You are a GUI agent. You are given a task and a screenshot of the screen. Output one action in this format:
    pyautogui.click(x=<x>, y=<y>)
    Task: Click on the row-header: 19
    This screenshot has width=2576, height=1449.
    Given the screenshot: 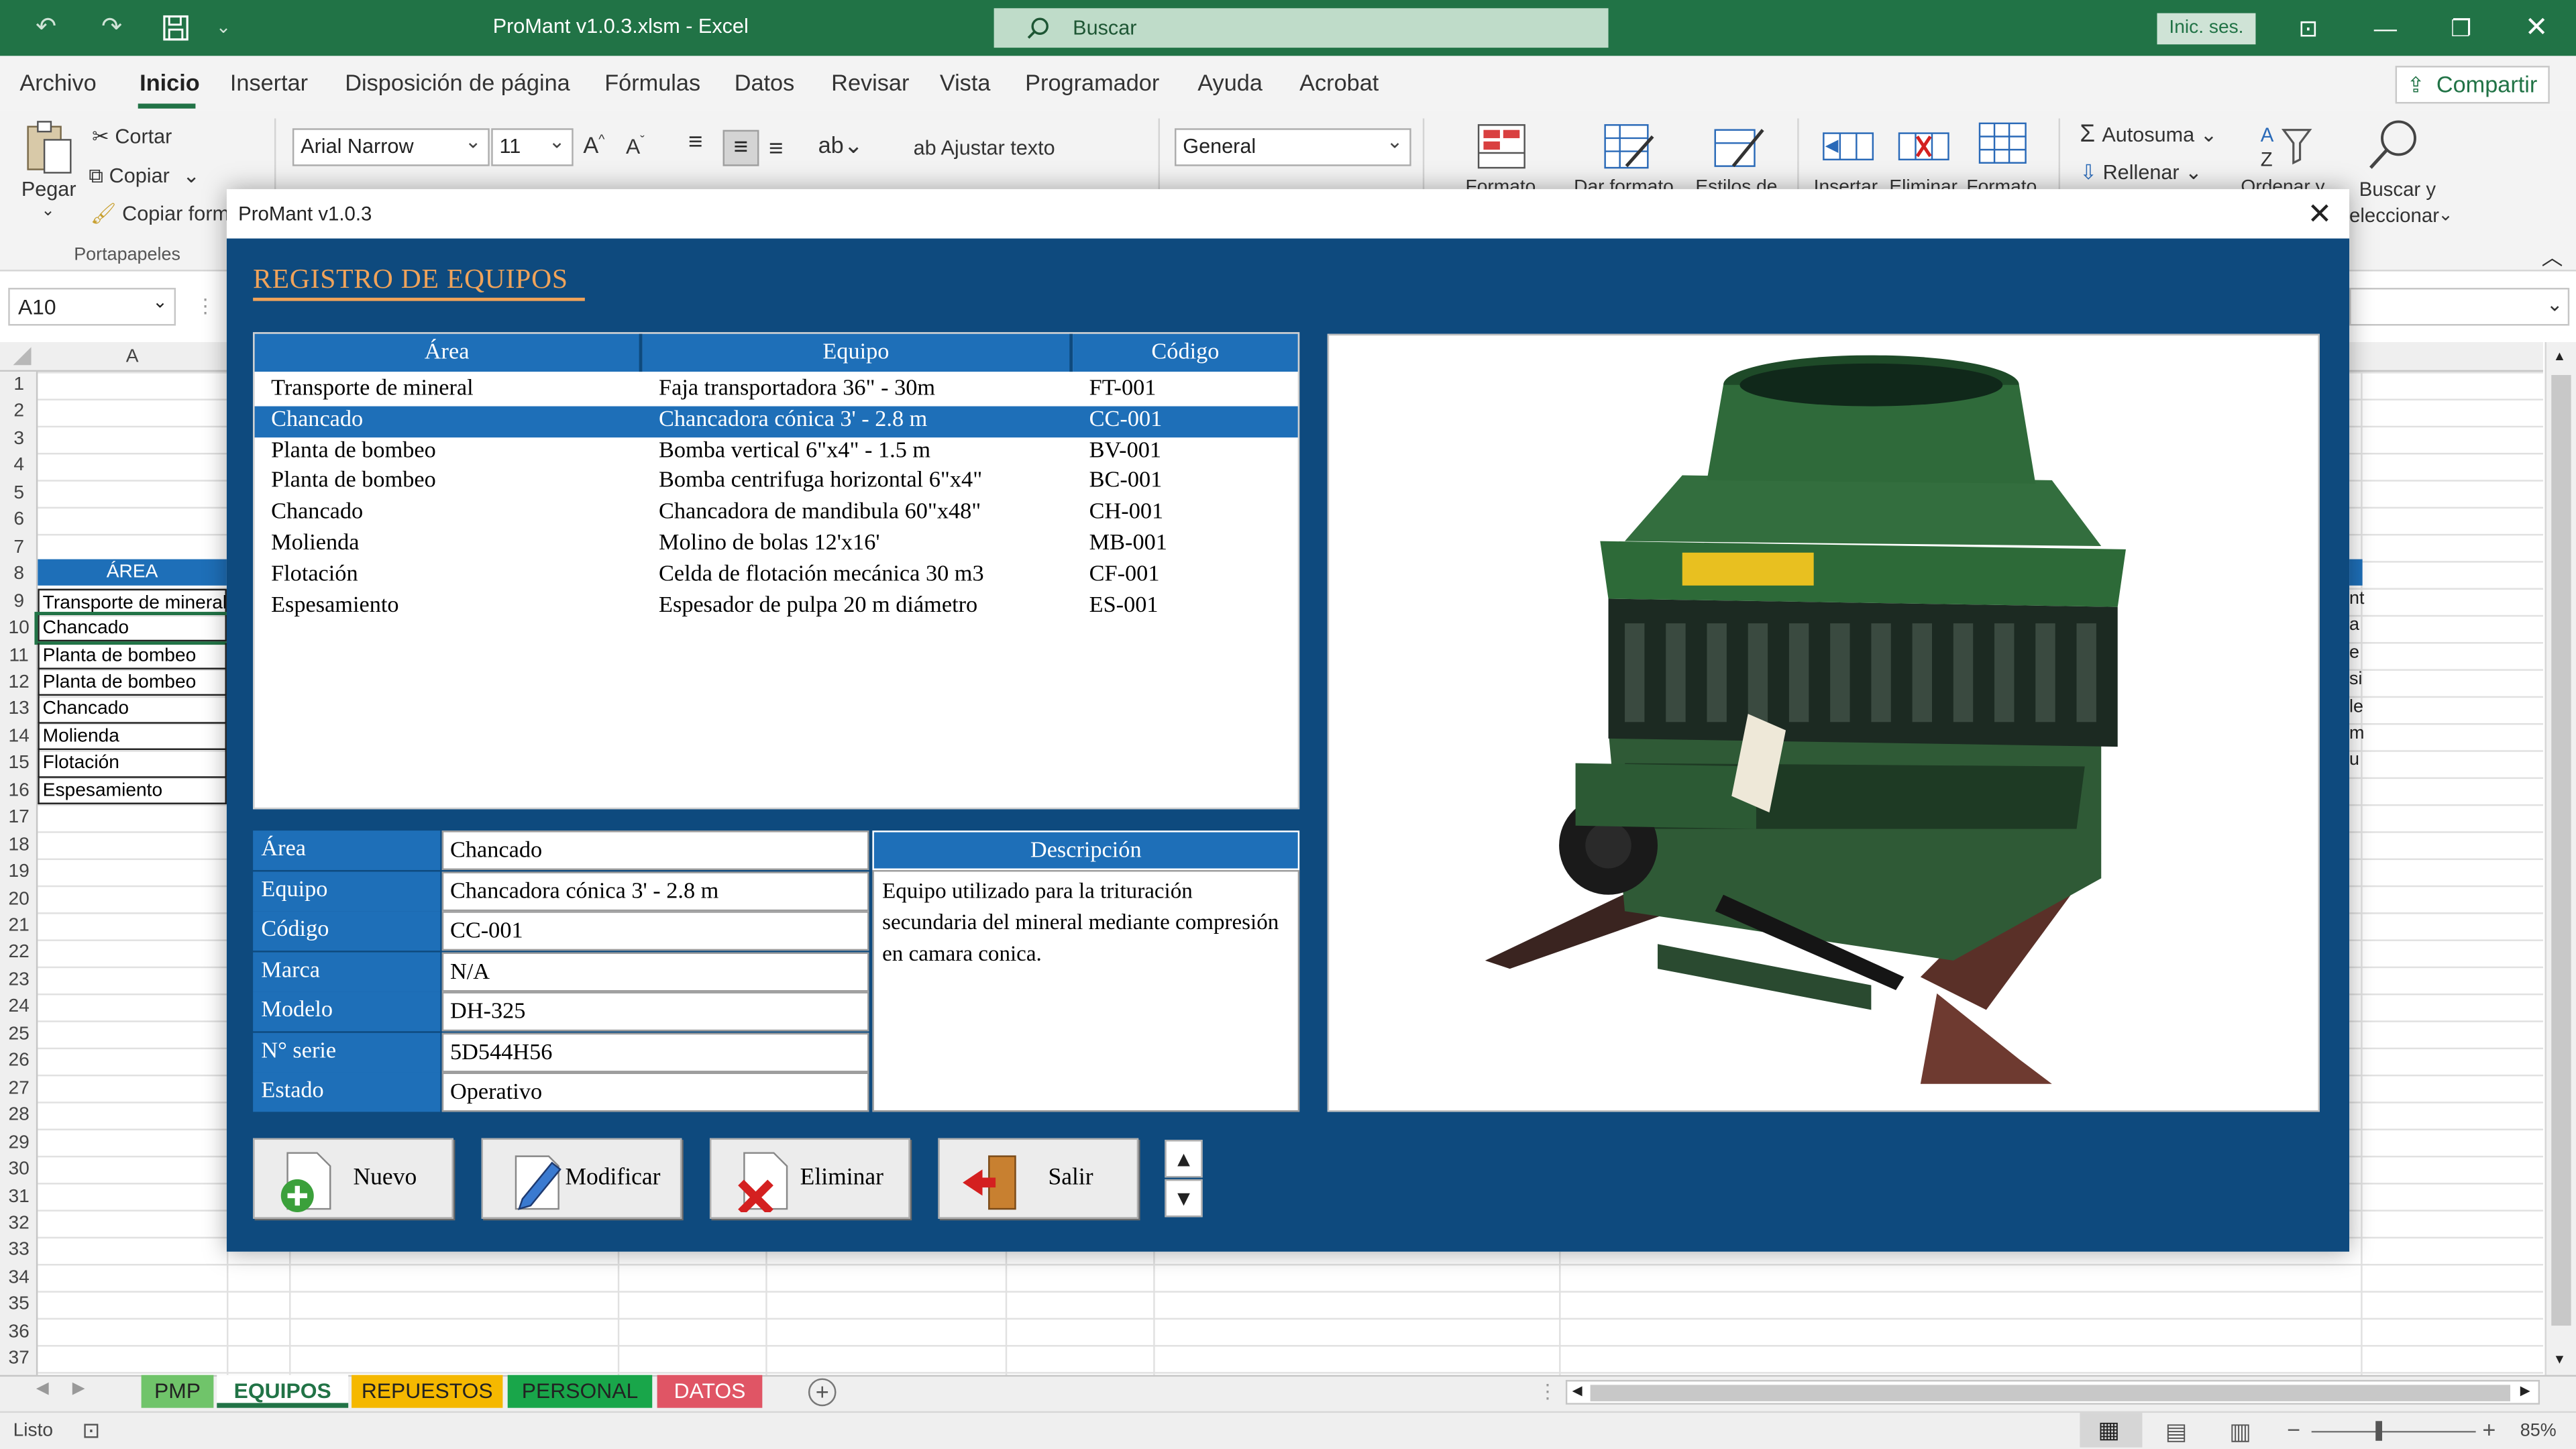 What is the action you would take?
    pyautogui.click(x=19, y=872)
    